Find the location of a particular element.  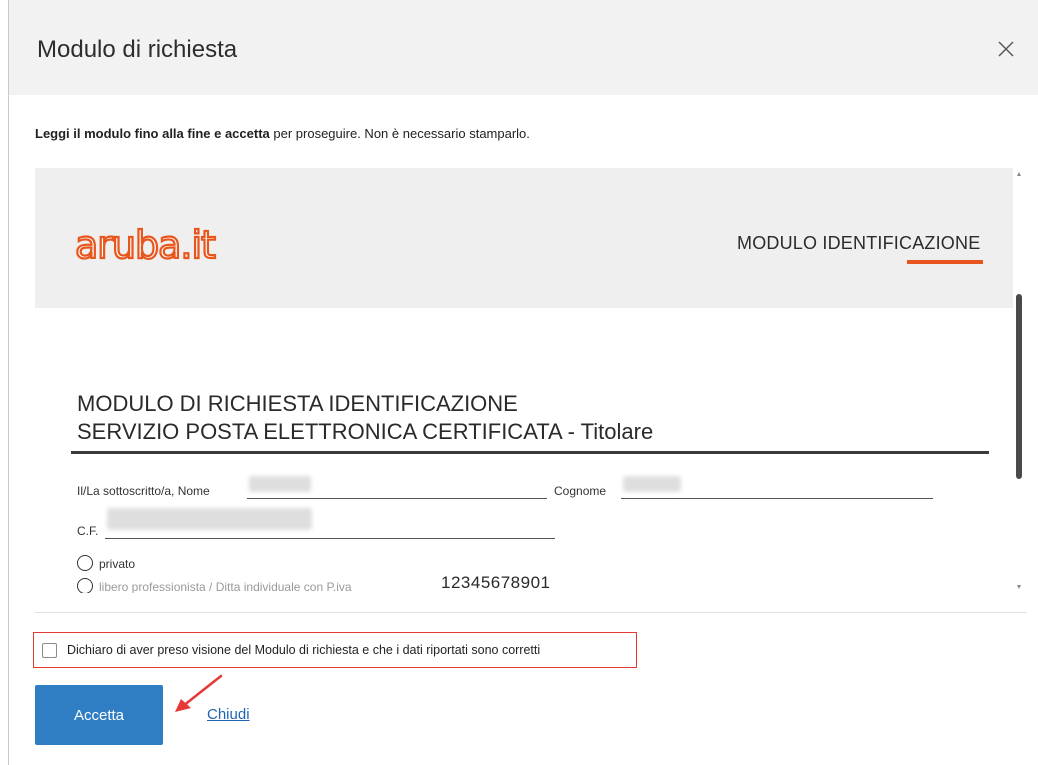

scroll-thumb is located at coordinates (1019, 386).